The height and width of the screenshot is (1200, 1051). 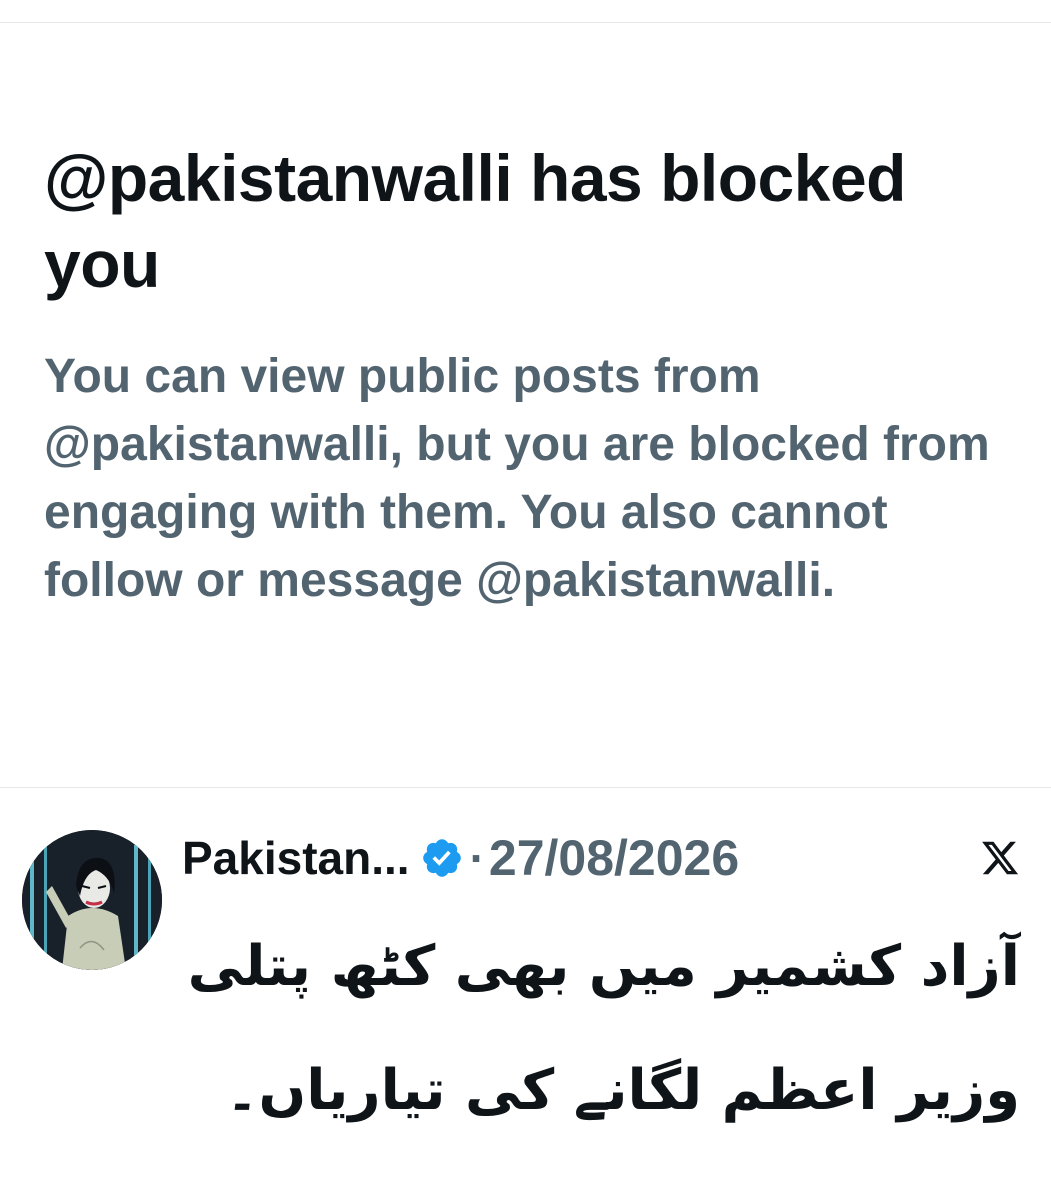 What do you see at coordinates (1000, 858) in the screenshot?
I see `x-logo-icon` at bounding box center [1000, 858].